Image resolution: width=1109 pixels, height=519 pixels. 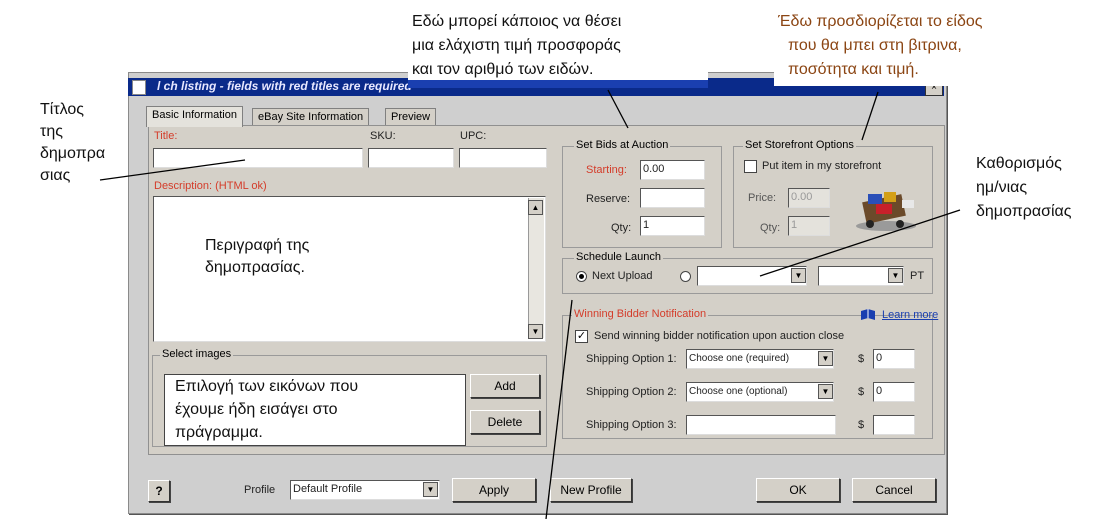 What do you see at coordinates (194, 116) in the screenshot?
I see `tab-basic-information: Basic Information` at bounding box center [194, 116].